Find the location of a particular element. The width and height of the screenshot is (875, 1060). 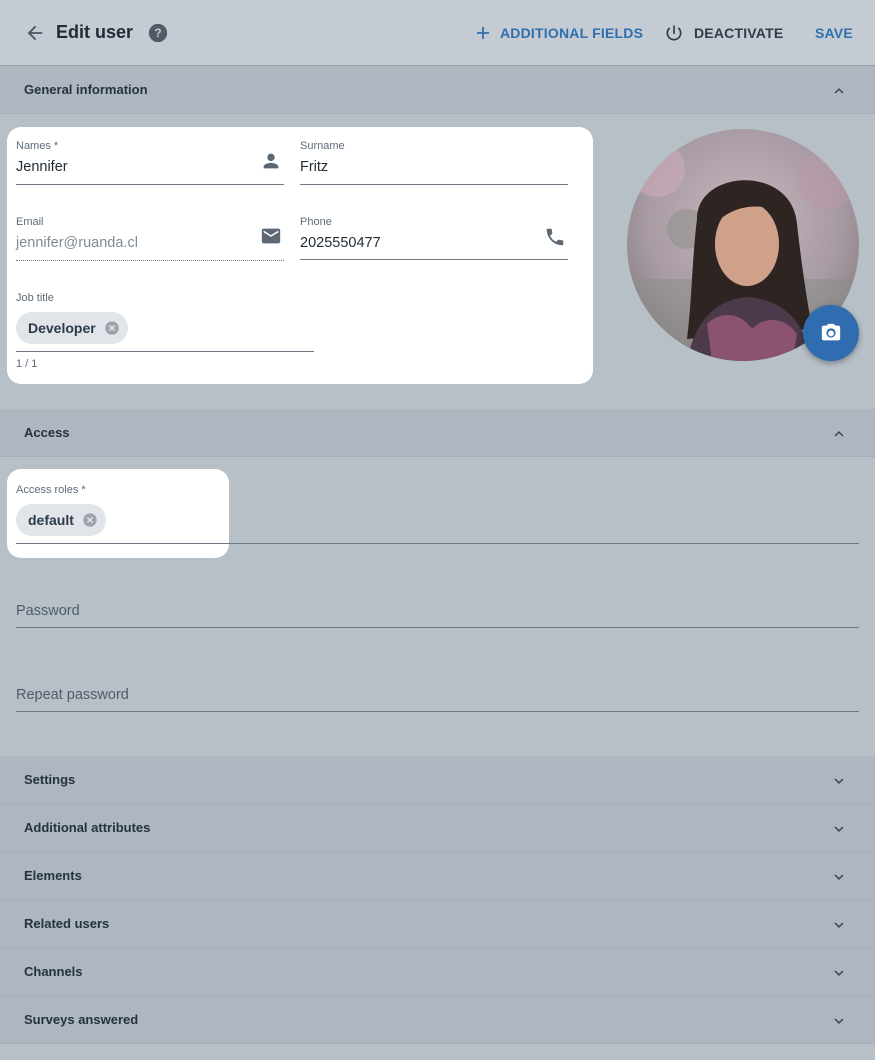

chip-label: default is located at coordinates (51, 520).